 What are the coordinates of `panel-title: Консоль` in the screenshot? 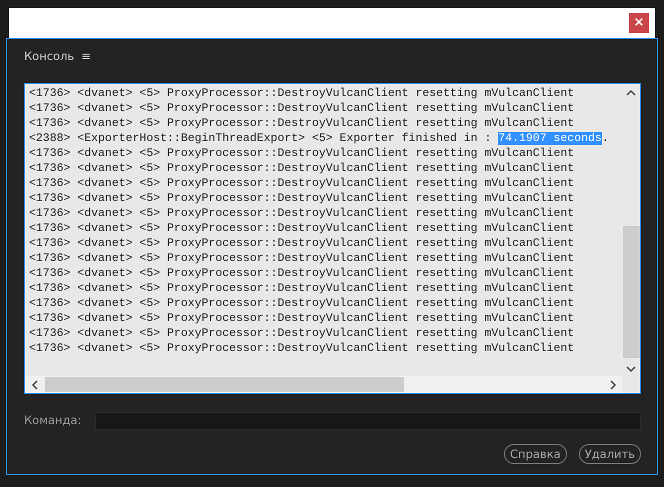 It's located at (49, 57).